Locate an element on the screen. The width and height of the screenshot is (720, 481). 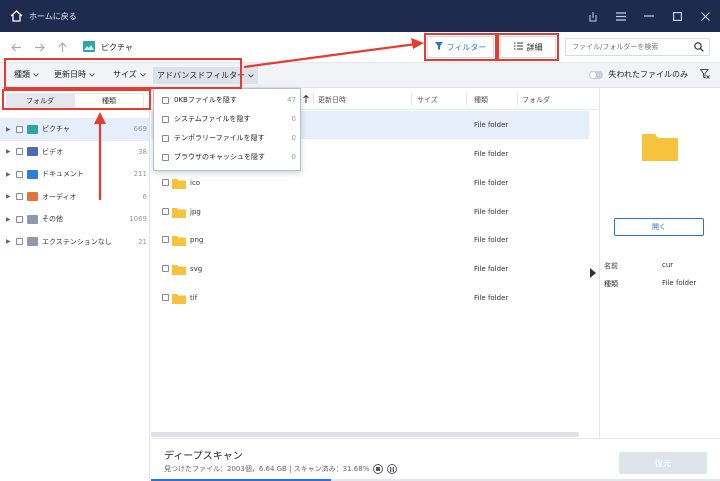
type-label: 種類 is located at coordinates (611, 284).